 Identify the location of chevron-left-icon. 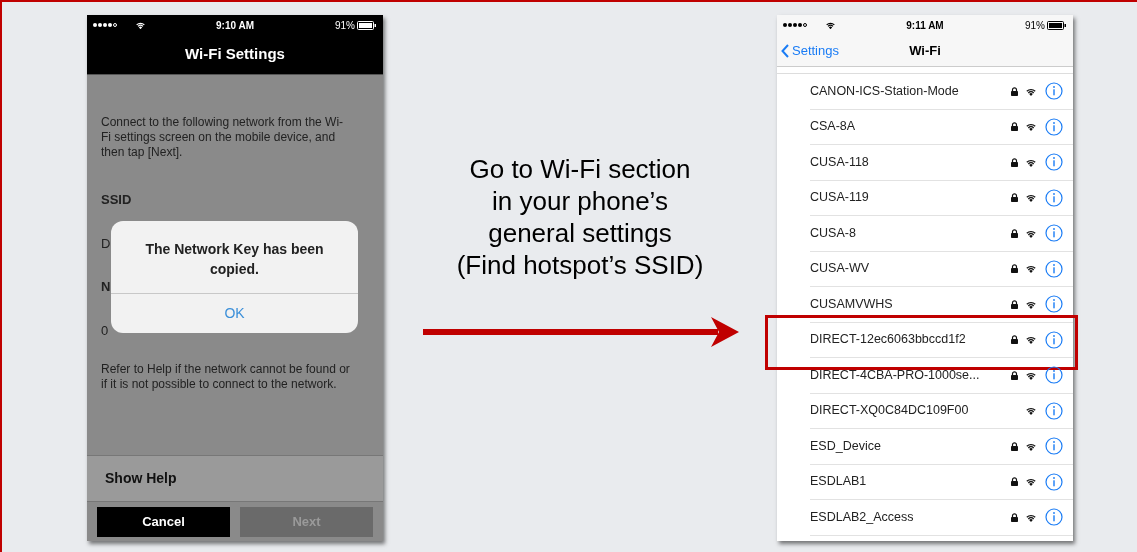
(785, 50).